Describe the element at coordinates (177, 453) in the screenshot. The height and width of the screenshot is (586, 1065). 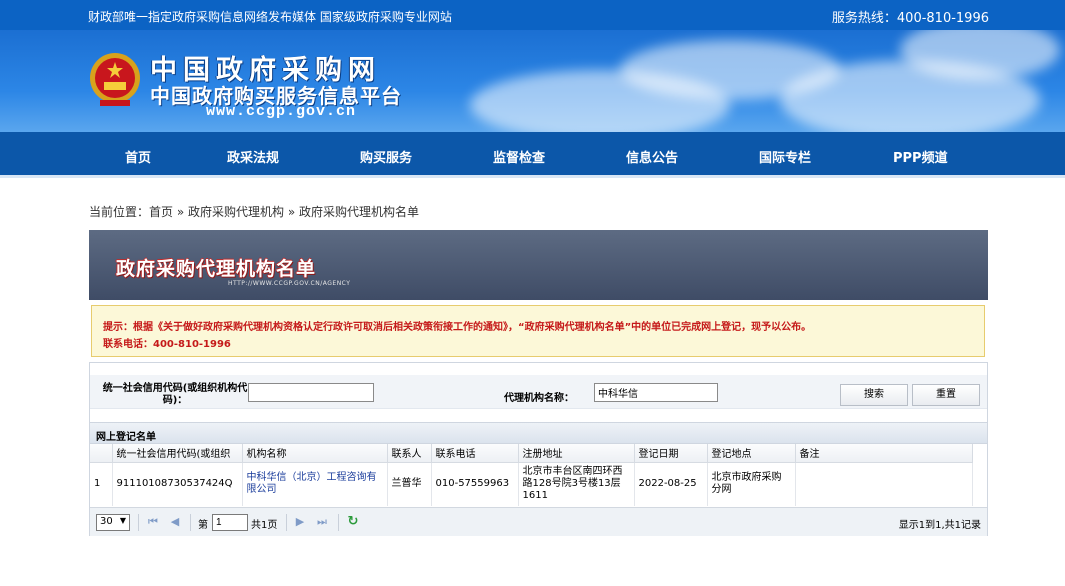
I see `col-credit-code: 统一社会信用代码(或组织` at that location.